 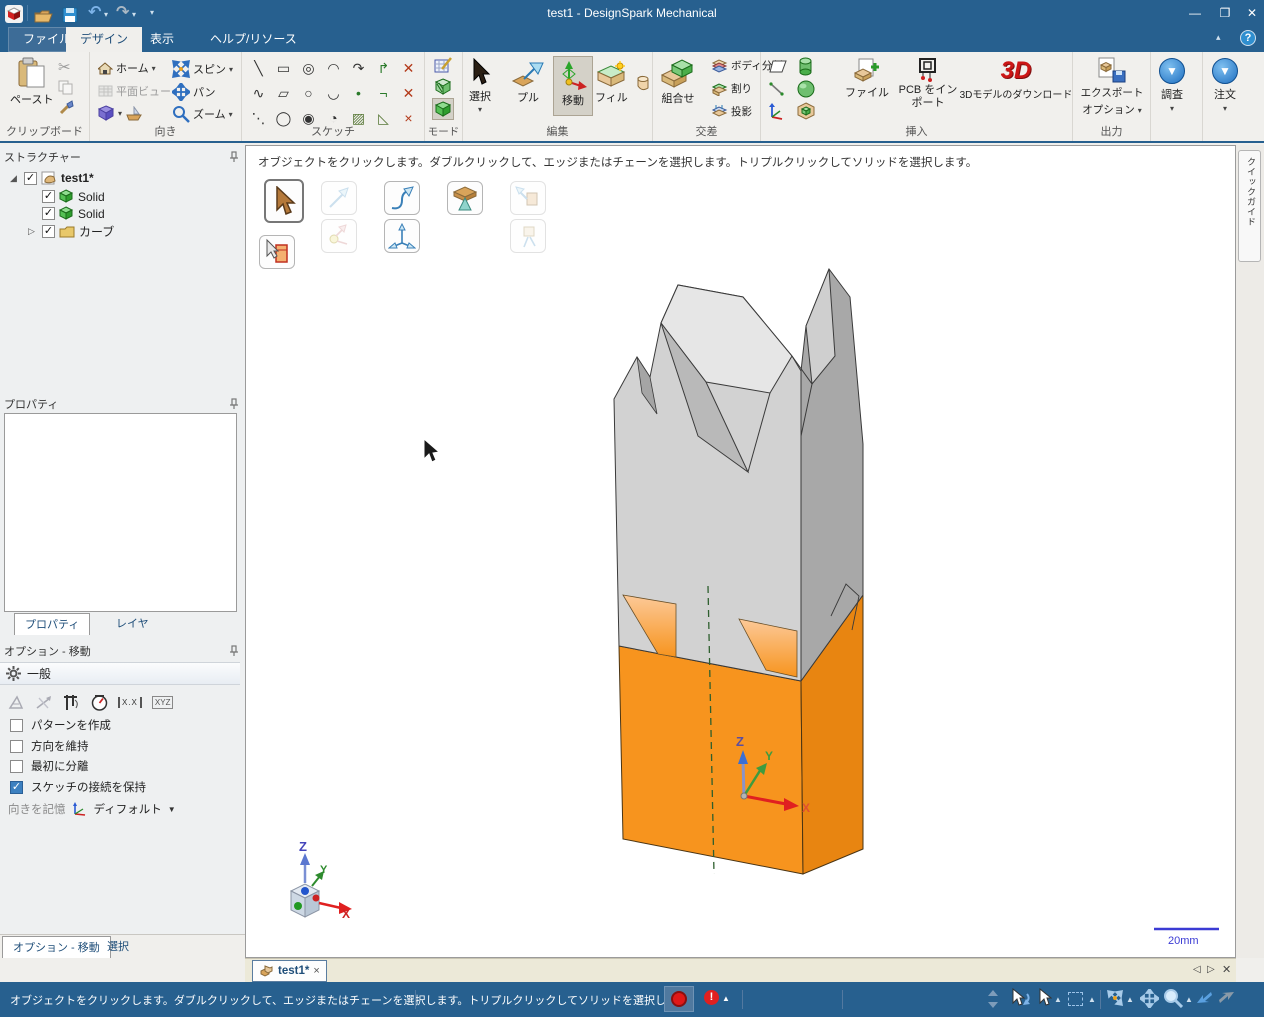 What do you see at coordinates (316, 971) in the screenshot?
I see `document-tab-close-icon: ×` at bounding box center [316, 971].